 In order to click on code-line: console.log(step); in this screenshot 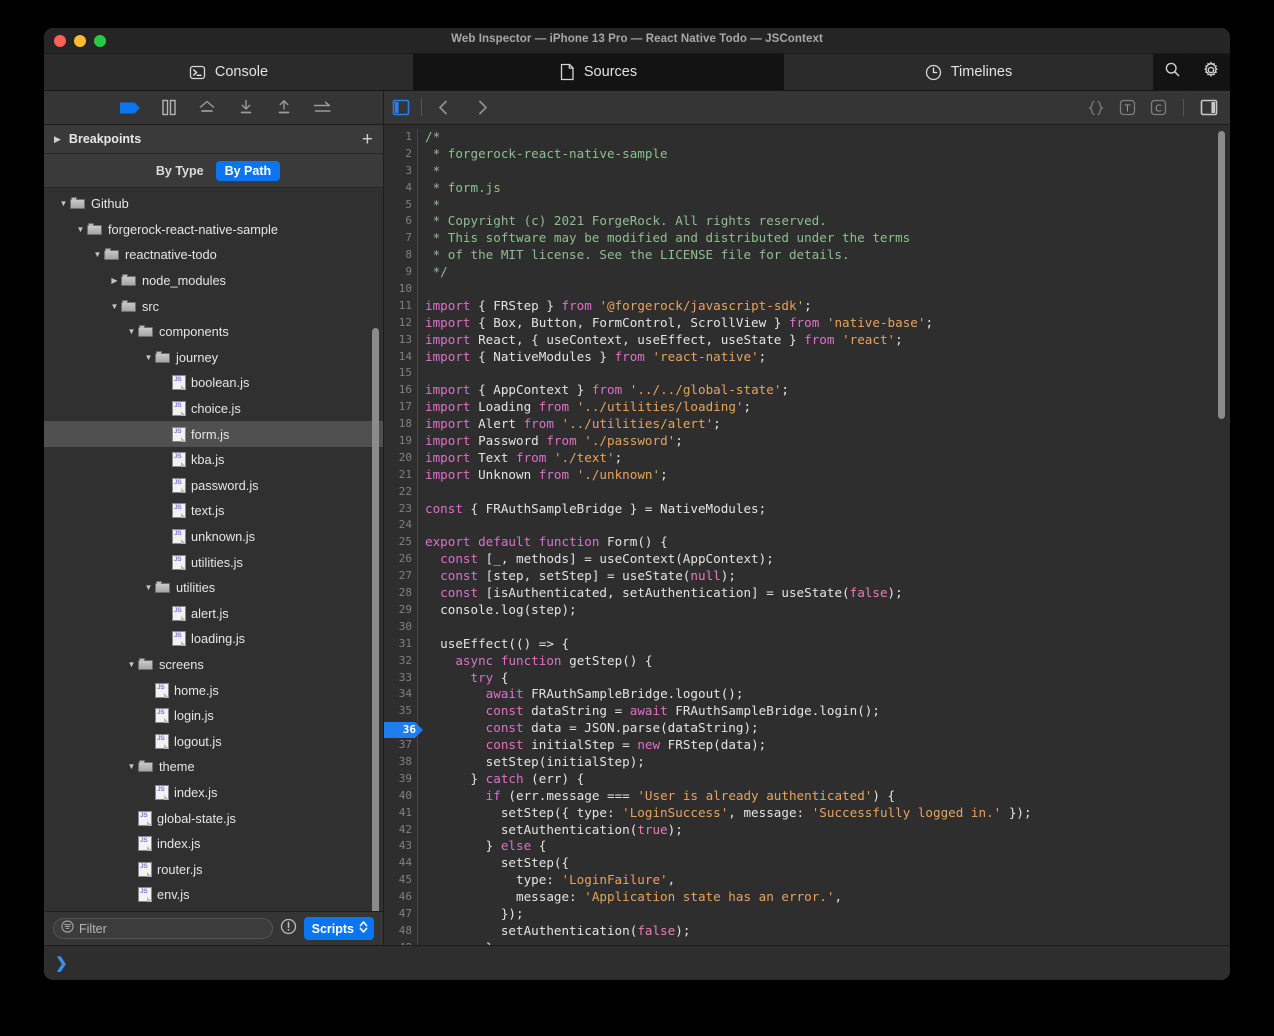, I will do `click(827, 610)`.